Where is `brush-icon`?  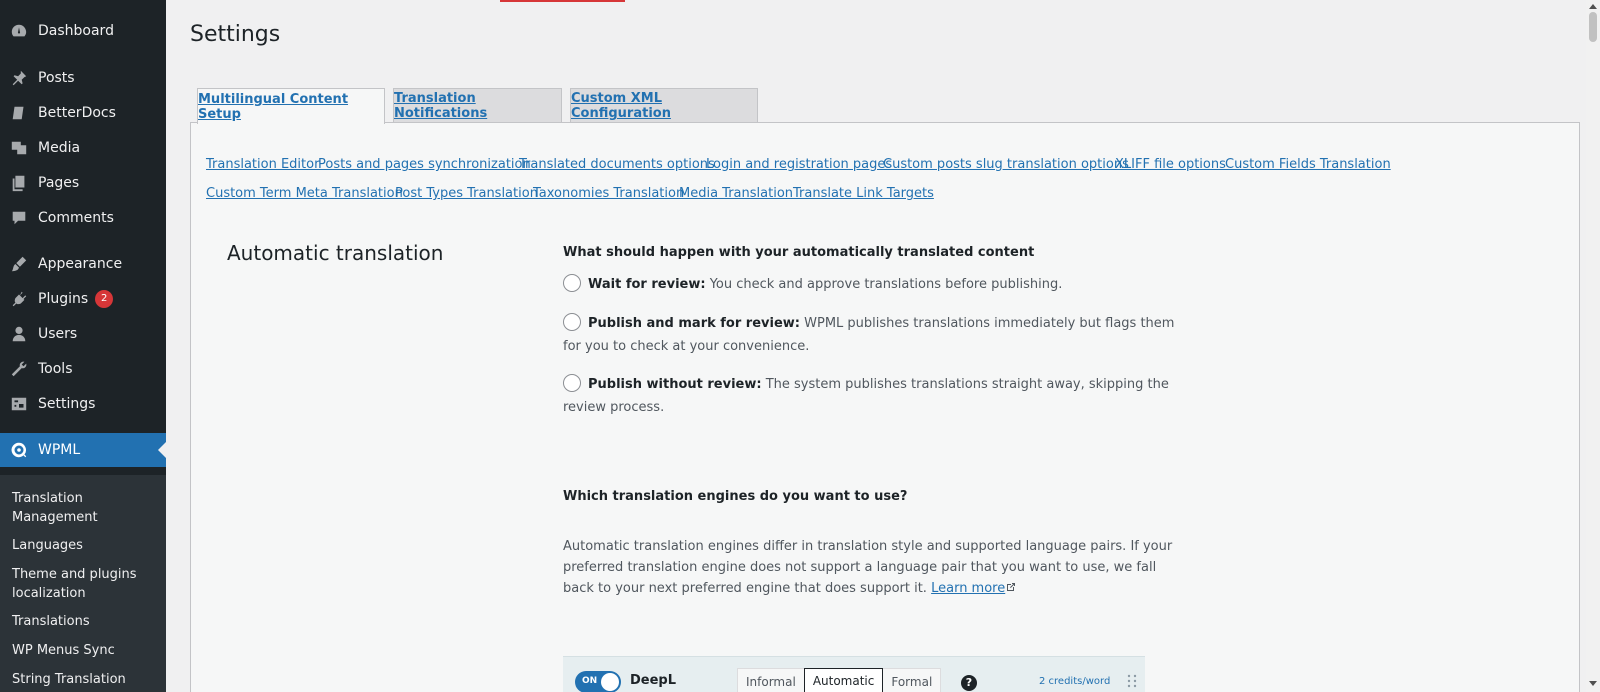 brush-icon is located at coordinates (19, 264).